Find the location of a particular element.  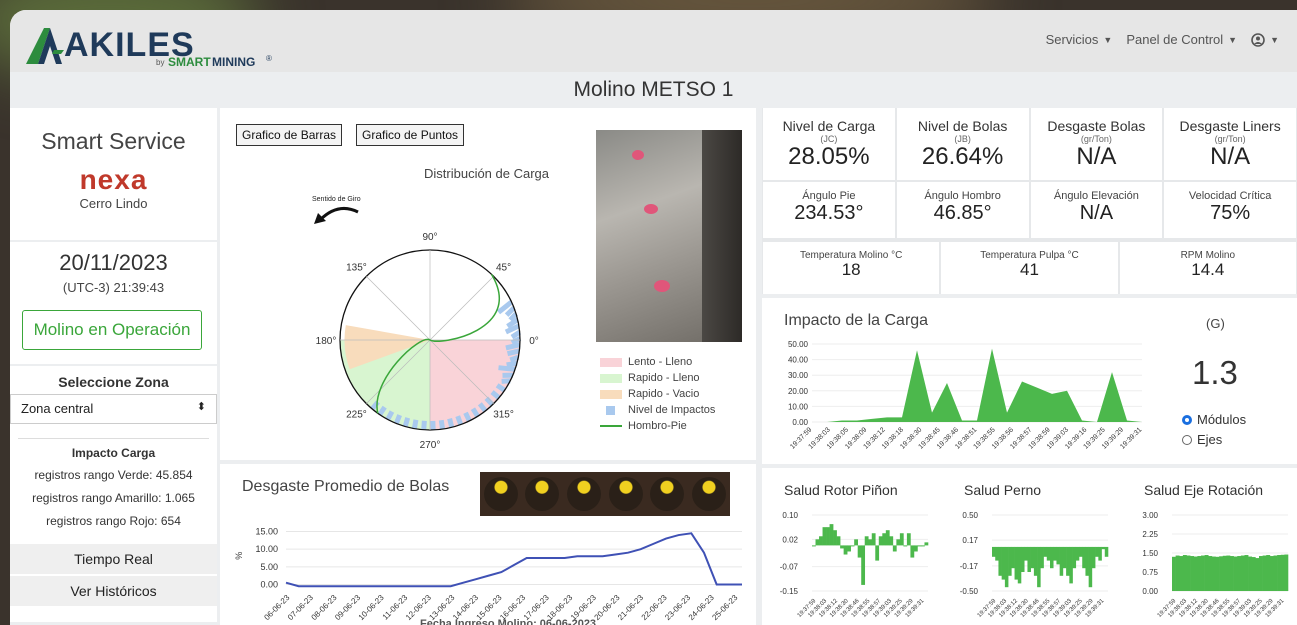

health-bolt-title: Salud Perno is located at coordinates (1003, 490).